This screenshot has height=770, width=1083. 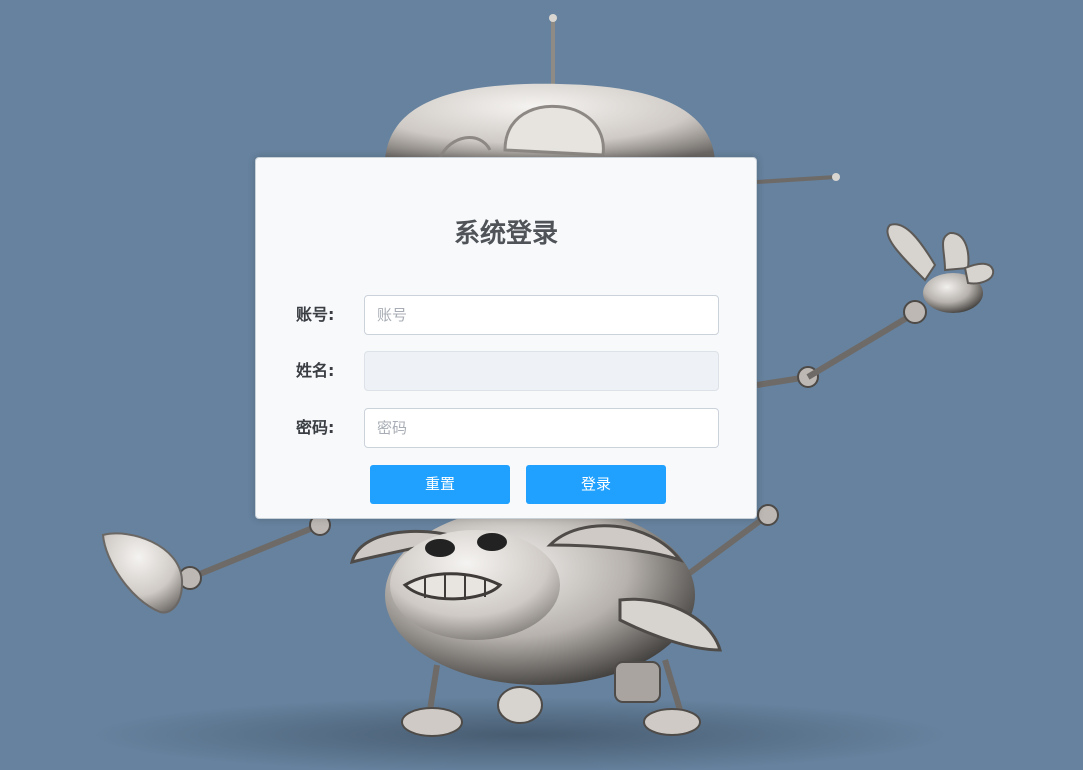 What do you see at coordinates (315, 370) in the screenshot?
I see `name-label: 姓名:` at bounding box center [315, 370].